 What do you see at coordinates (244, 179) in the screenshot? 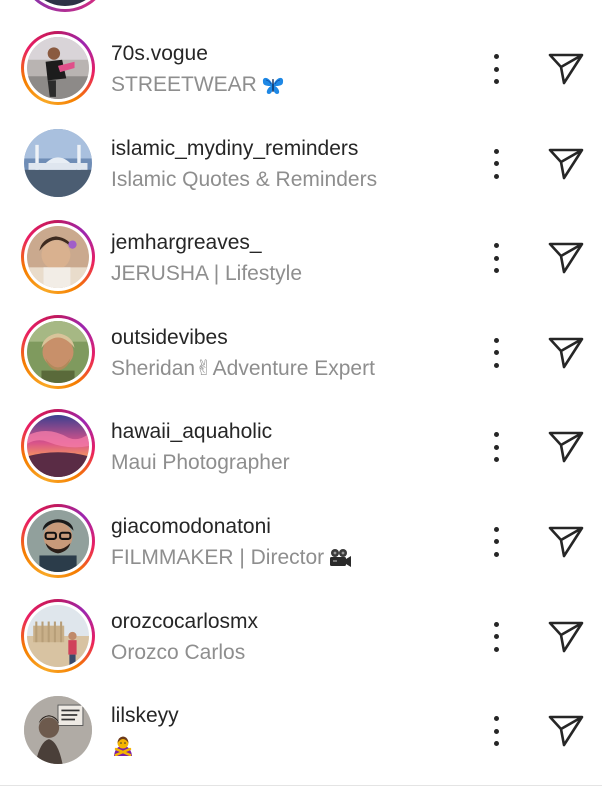
I see `full-name: Islamic Quotes & Reminders` at bounding box center [244, 179].